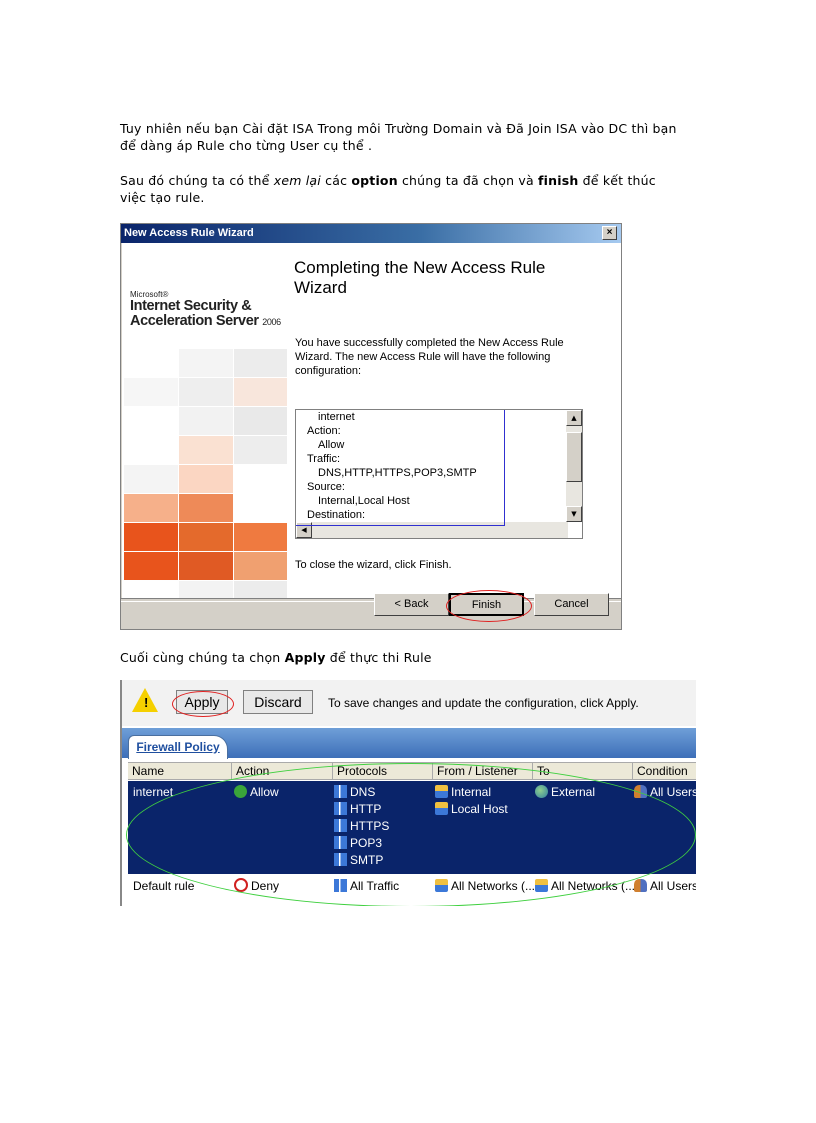  I want to click on apply-button: Apply, so click(202, 702).